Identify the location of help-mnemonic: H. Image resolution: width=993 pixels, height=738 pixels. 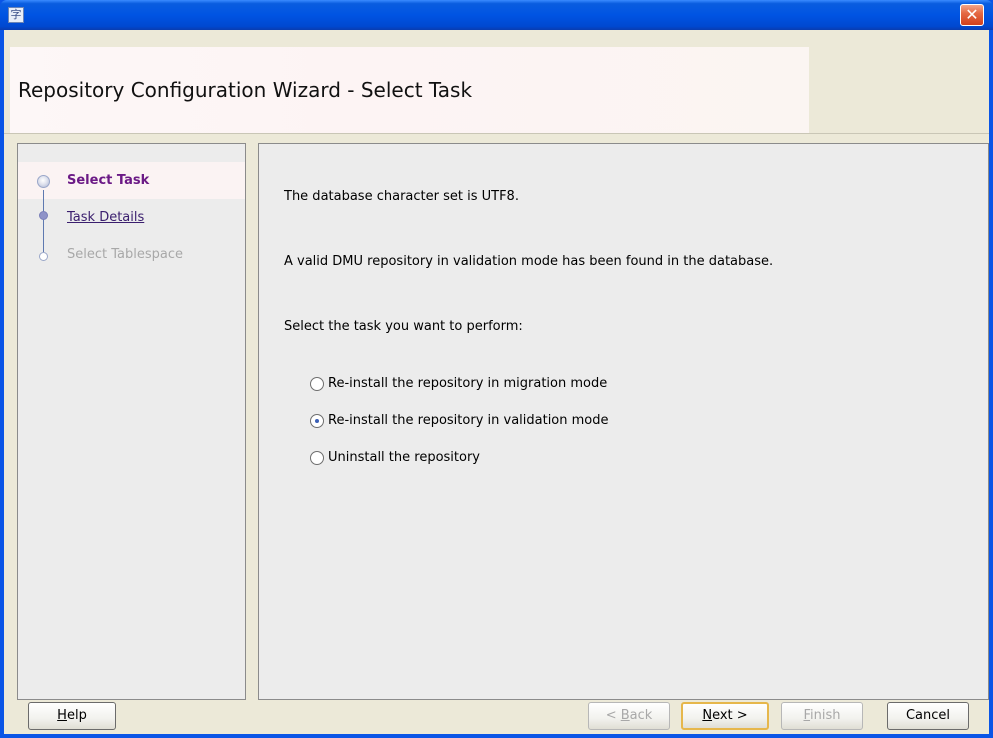
(62, 715).